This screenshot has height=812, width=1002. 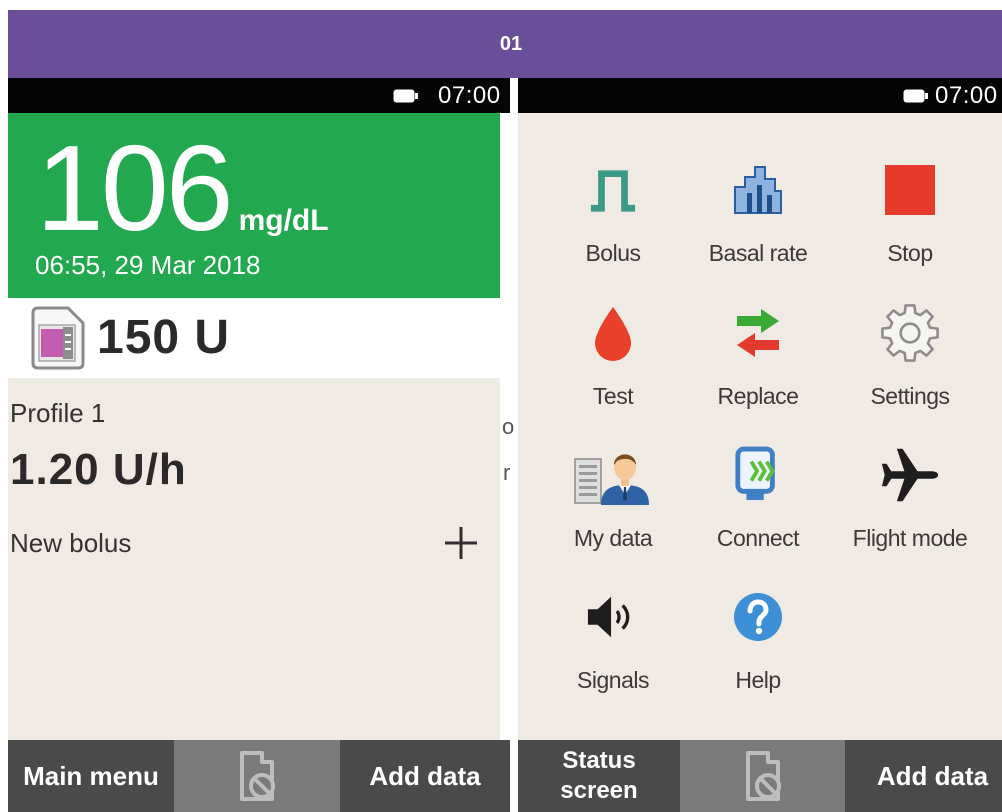 I want to click on replace-arrows-icon, so click(x=758, y=333).